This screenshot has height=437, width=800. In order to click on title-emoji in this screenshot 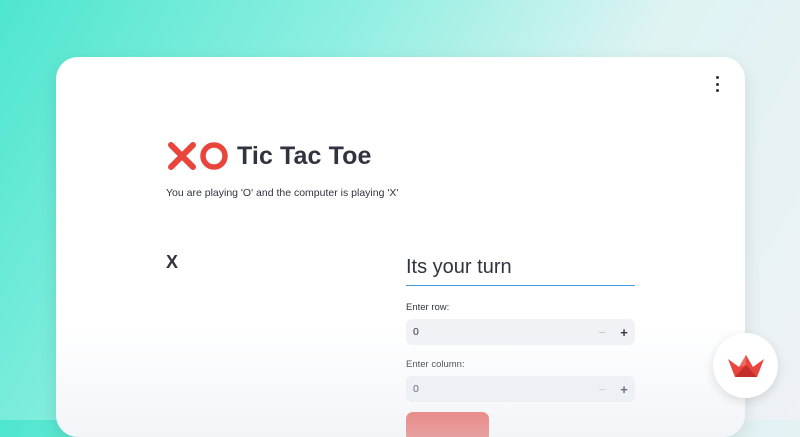, I will do `click(198, 156)`.